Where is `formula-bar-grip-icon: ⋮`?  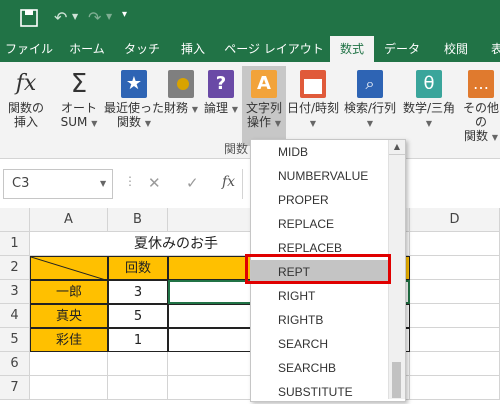
formula-bar-grip-icon: ⋮ is located at coordinates (130, 181).